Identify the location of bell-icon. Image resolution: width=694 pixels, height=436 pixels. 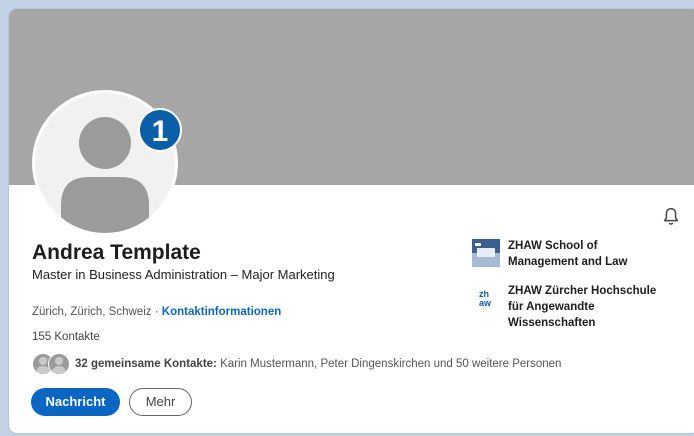
(671, 217).